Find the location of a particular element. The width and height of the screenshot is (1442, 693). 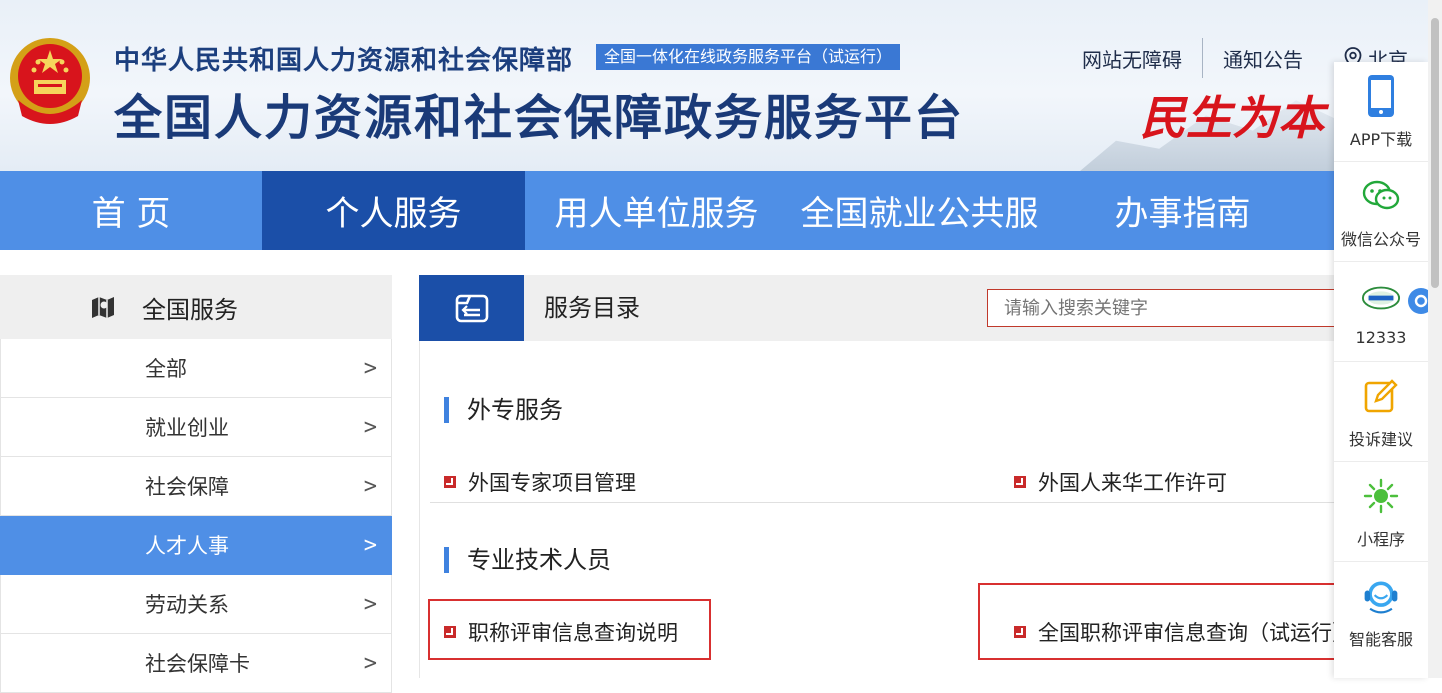

service-foreigner-work-permit: 外国人来华工作许可 is located at coordinates (1120, 482).